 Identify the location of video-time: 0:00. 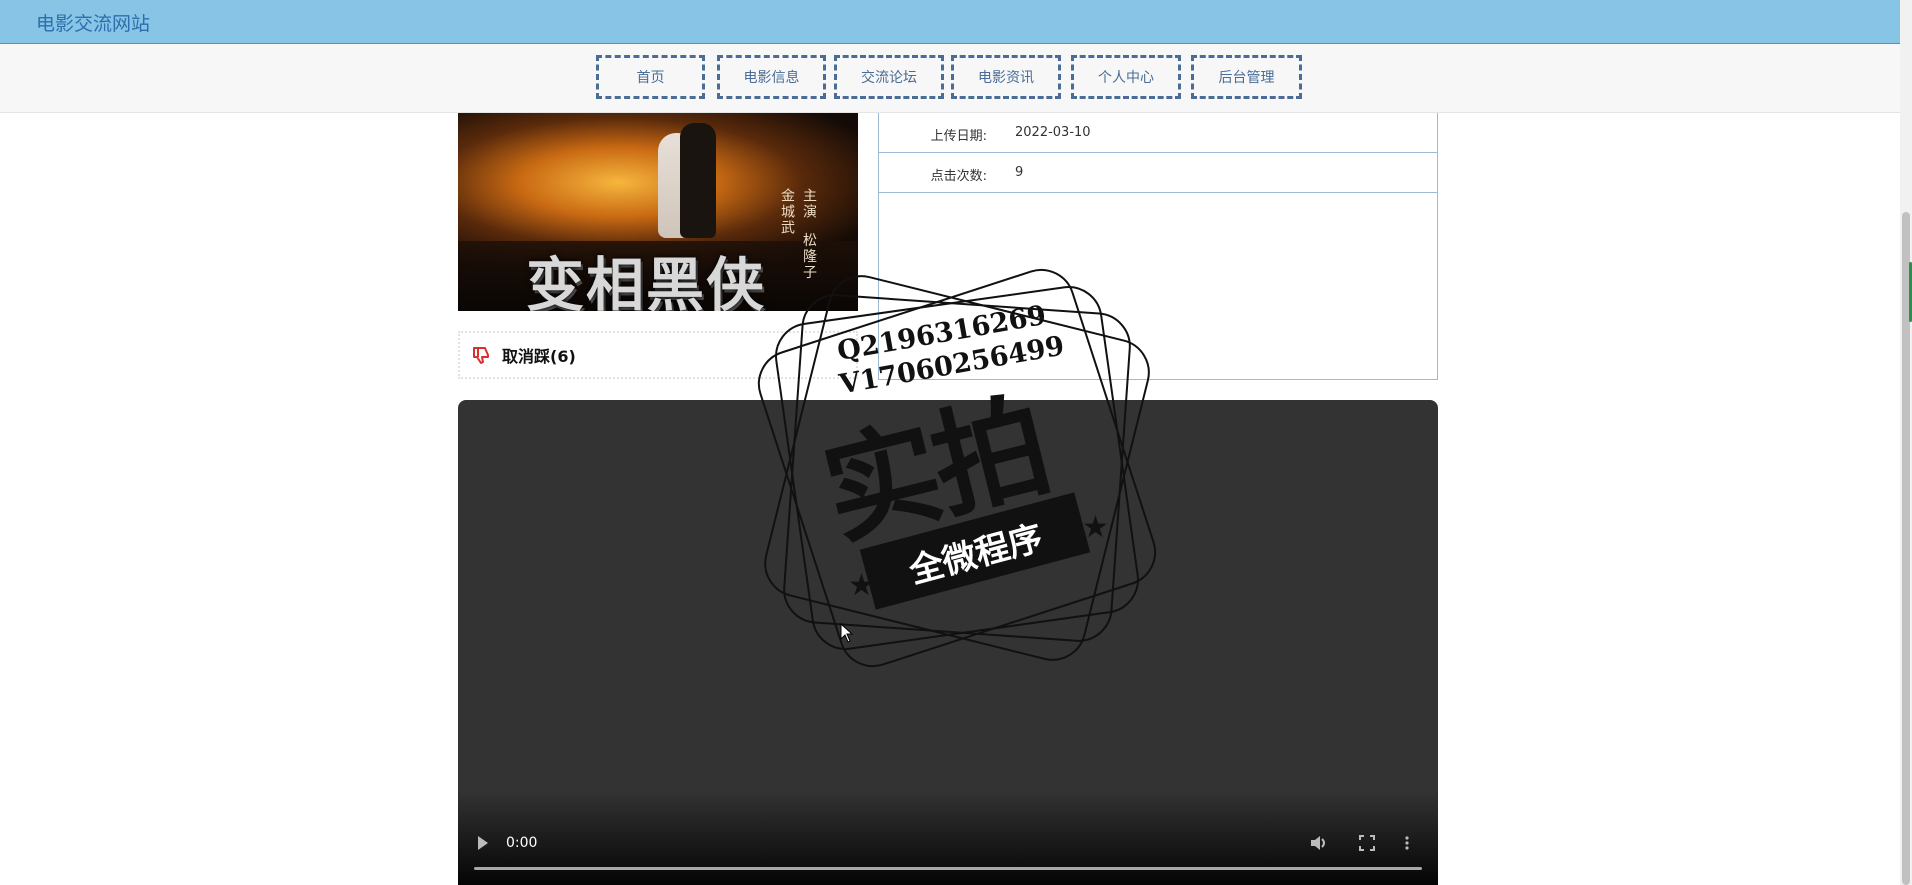
(522, 843).